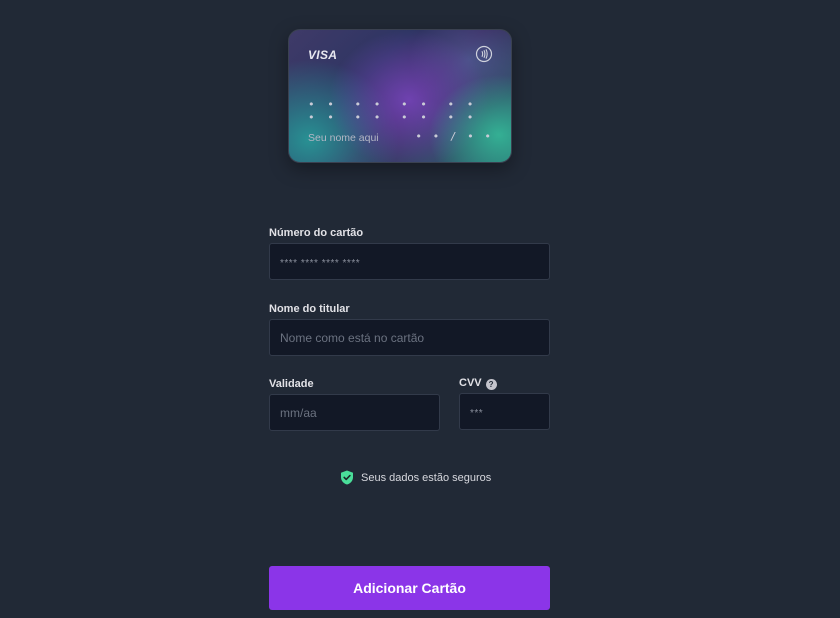  What do you see at coordinates (409, 337) in the screenshot?
I see `holder-name-input` at bounding box center [409, 337].